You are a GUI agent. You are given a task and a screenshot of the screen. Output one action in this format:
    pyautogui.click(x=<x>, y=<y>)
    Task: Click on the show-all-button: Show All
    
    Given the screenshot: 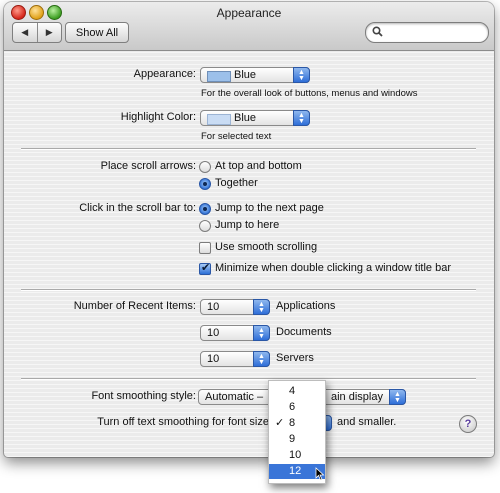 What is the action you would take?
    pyautogui.click(x=97, y=32)
    